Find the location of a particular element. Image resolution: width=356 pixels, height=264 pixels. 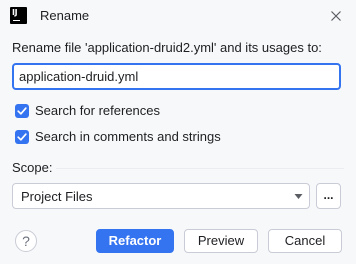

title-bar: IJ Rename is located at coordinates (178, 16).